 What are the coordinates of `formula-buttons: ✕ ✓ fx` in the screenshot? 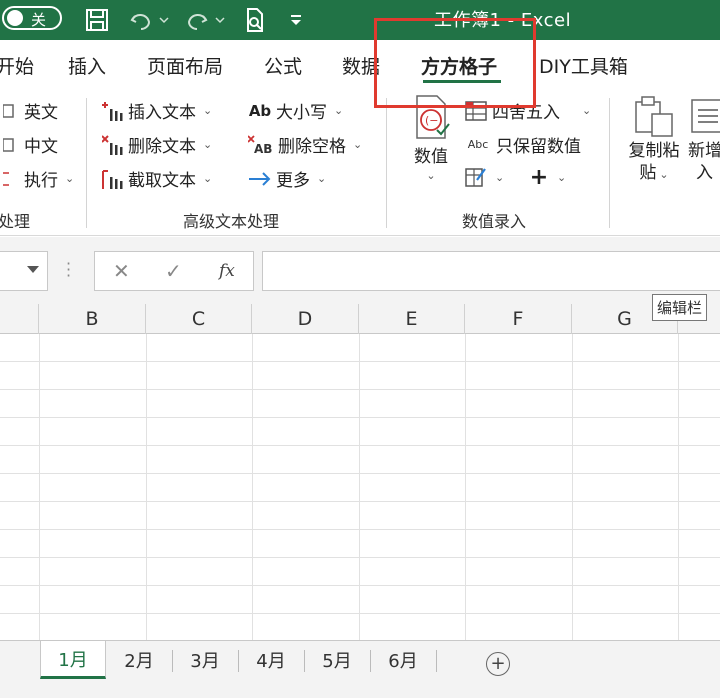 It's located at (174, 271).